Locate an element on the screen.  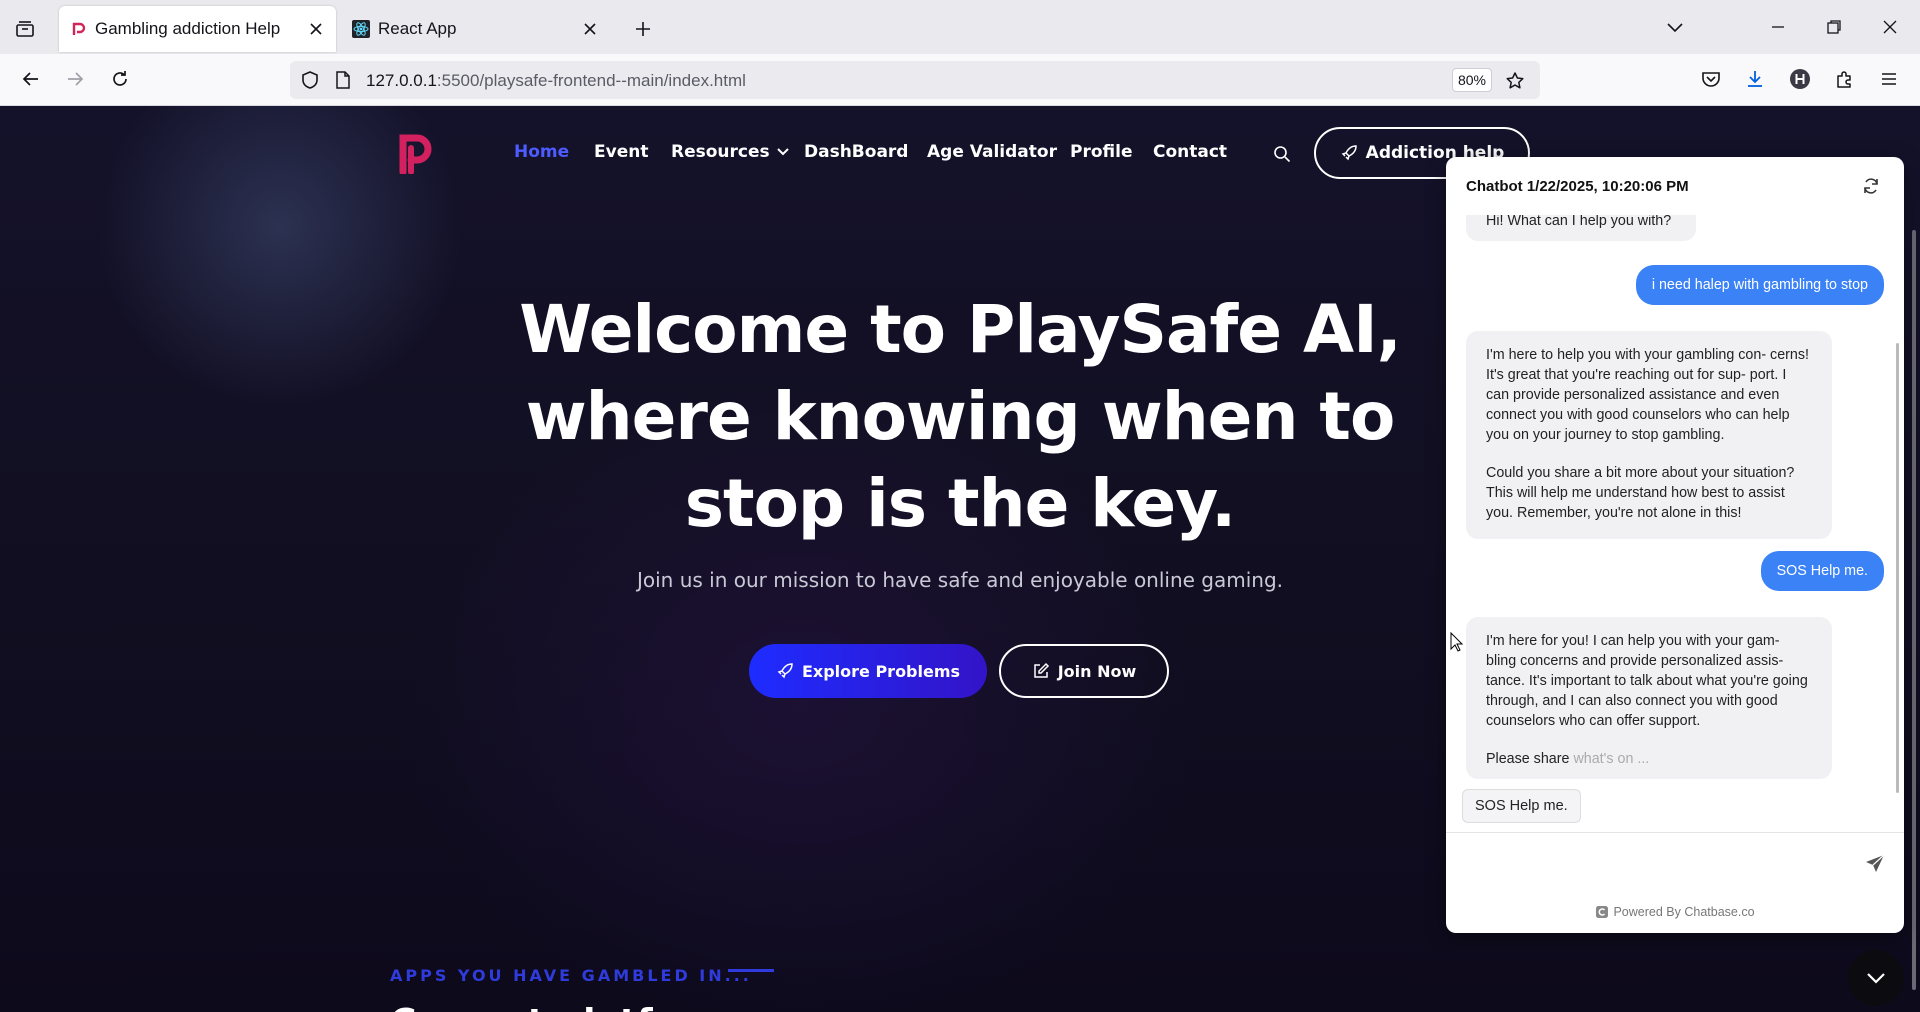
page-icon is located at coordinates (343, 80).